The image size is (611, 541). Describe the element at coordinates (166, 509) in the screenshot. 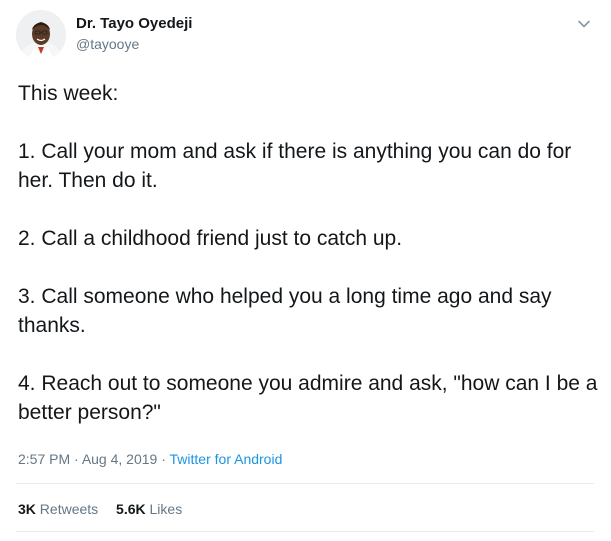

I see `likes-label: Likes` at that location.